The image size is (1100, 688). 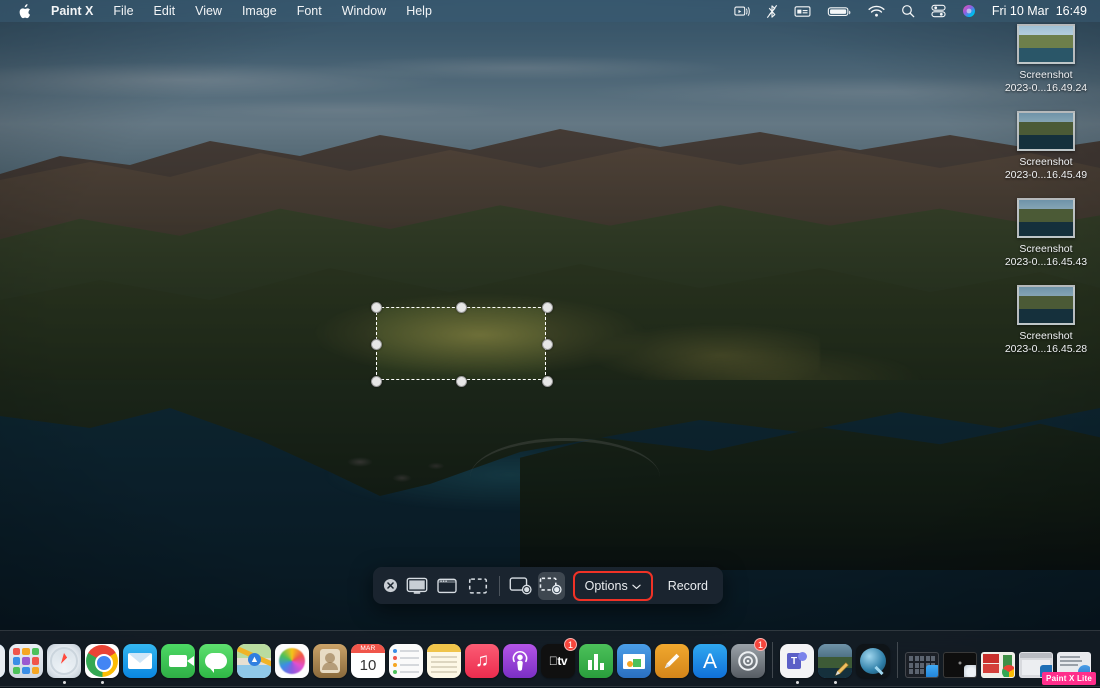 What do you see at coordinates (873, 662) in the screenshot?
I see `dock-item-quicktime-player` at bounding box center [873, 662].